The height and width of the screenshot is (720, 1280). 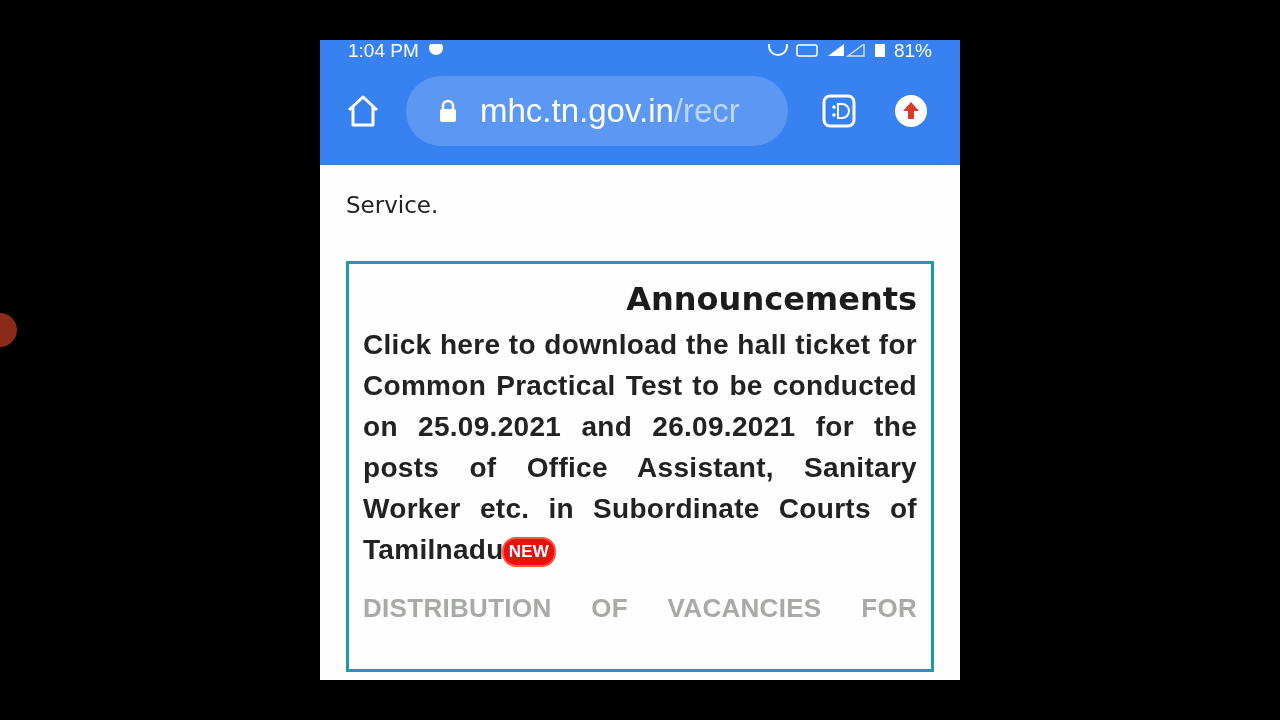 I want to click on battery-percent: 81%, so click(x=912, y=51).